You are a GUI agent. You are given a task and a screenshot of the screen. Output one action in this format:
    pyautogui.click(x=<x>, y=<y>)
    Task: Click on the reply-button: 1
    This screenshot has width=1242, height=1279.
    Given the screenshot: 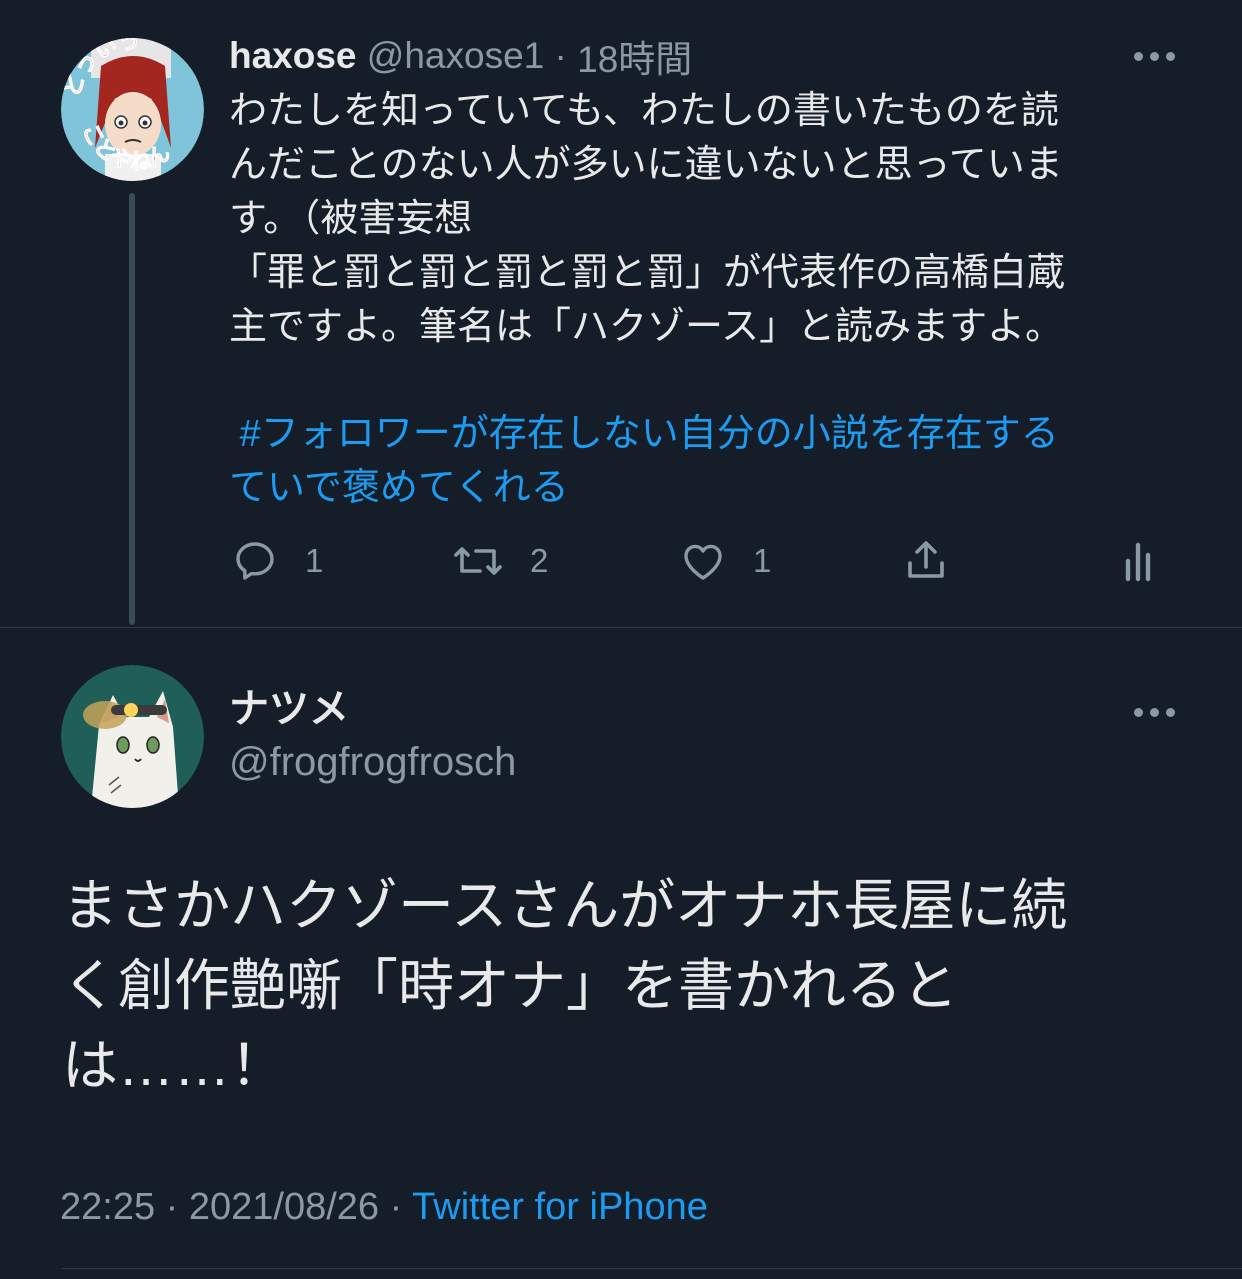 What is the action you would take?
    pyautogui.click(x=277, y=561)
    